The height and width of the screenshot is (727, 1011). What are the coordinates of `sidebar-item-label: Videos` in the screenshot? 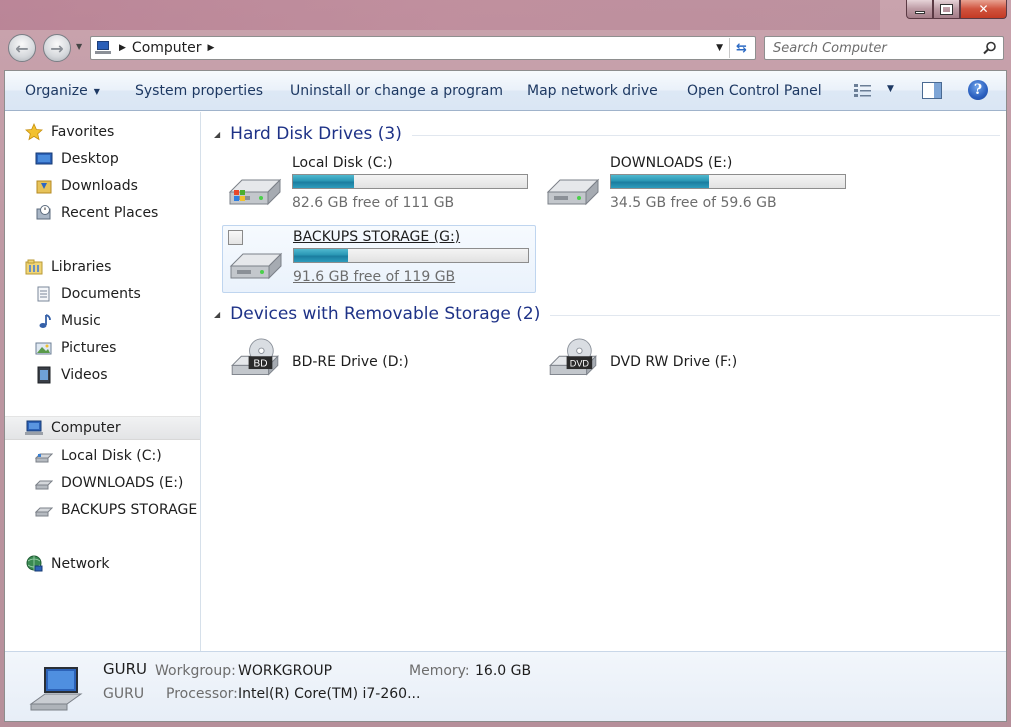 It's located at (84, 375).